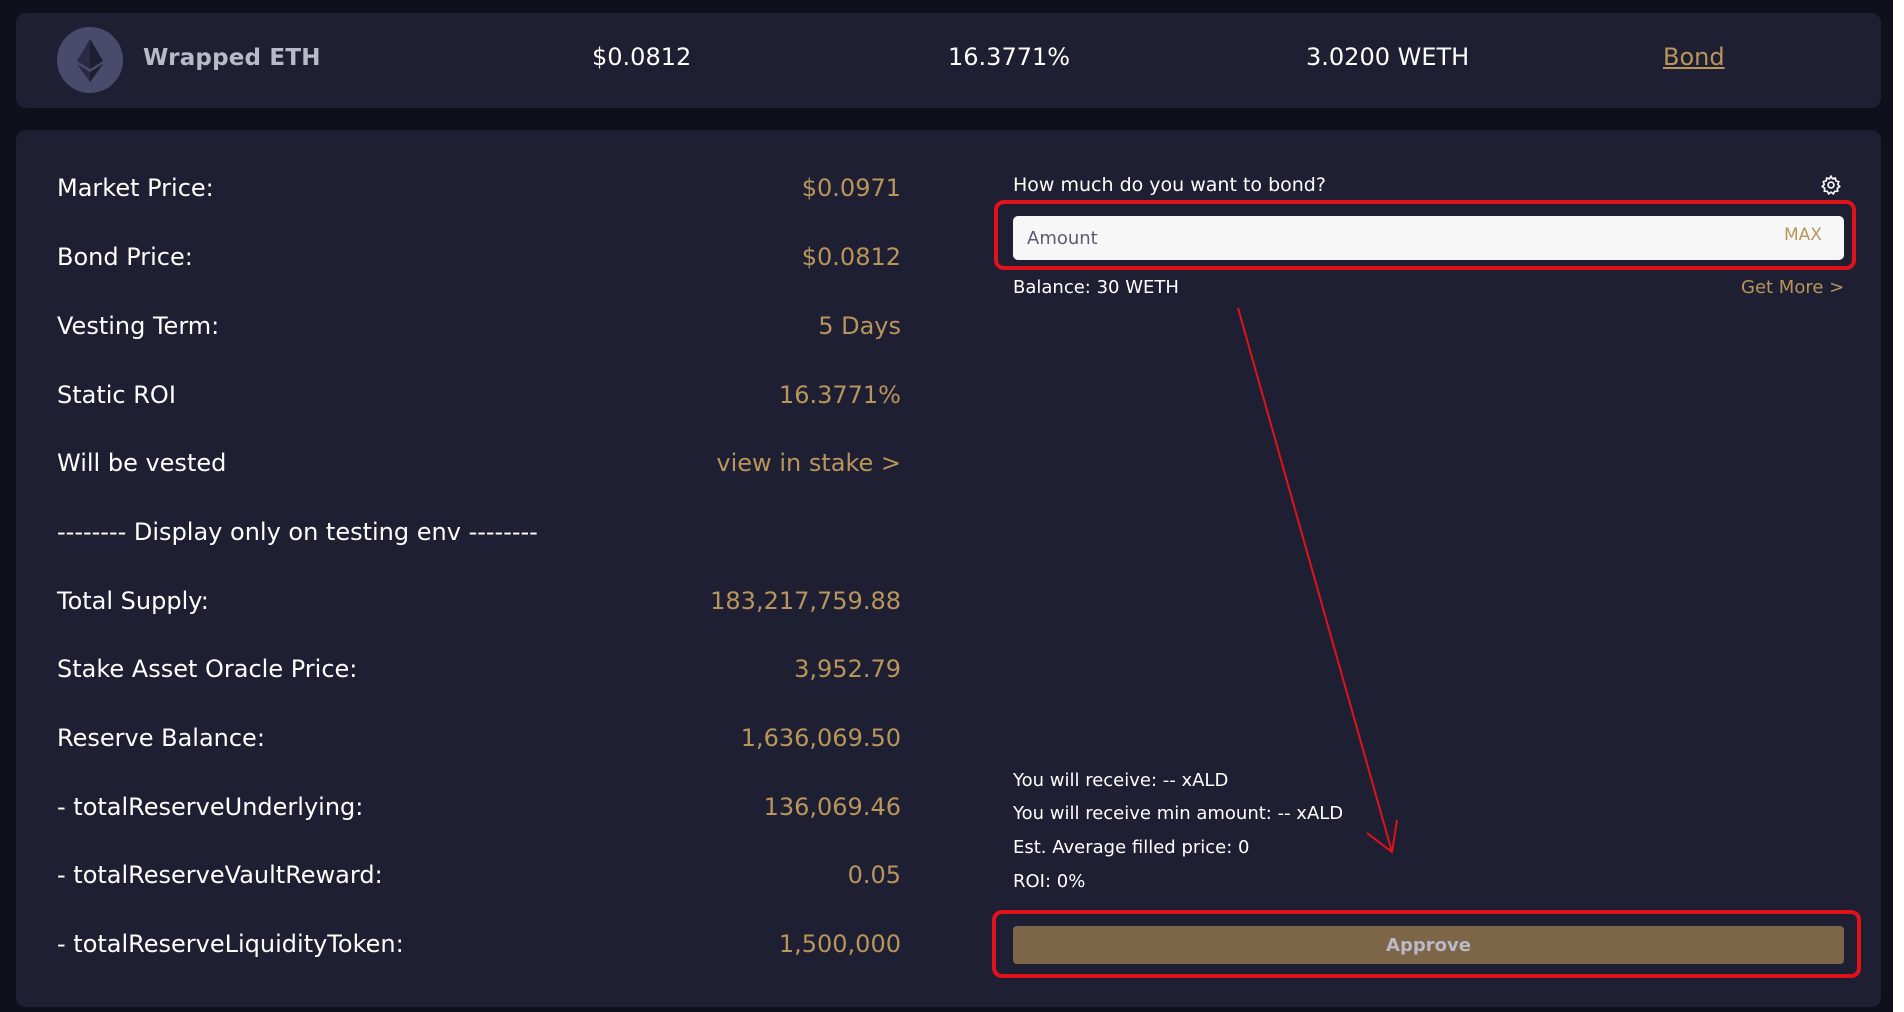 This screenshot has height=1012, width=1904. What do you see at coordinates (138, 326) in the screenshot?
I see `detail-label: Vesting Term:` at bounding box center [138, 326].